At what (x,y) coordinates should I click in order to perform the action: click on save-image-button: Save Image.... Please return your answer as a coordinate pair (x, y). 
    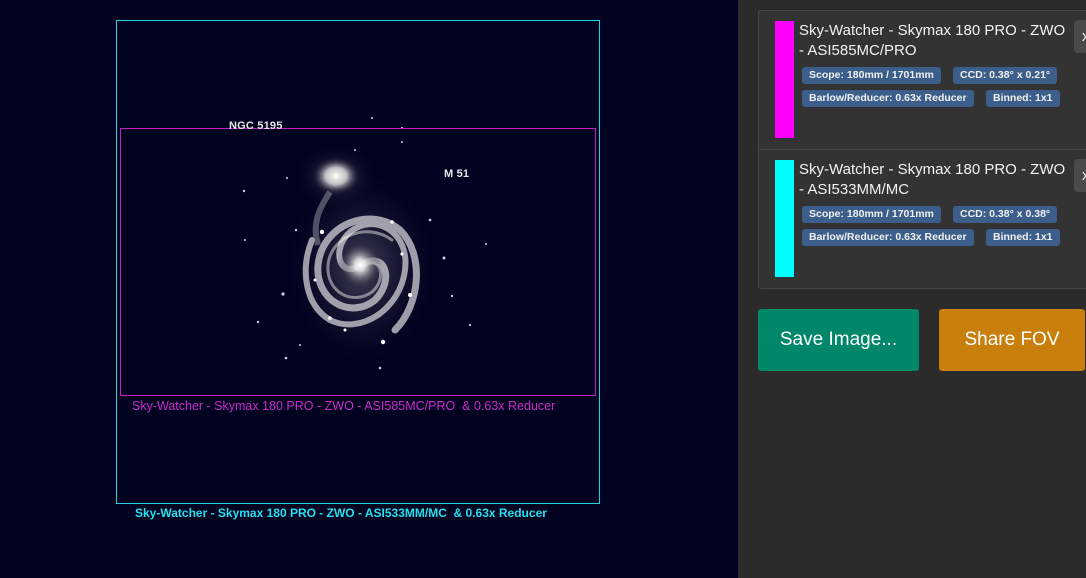
    Looking at the image, I should click on (838, 340).